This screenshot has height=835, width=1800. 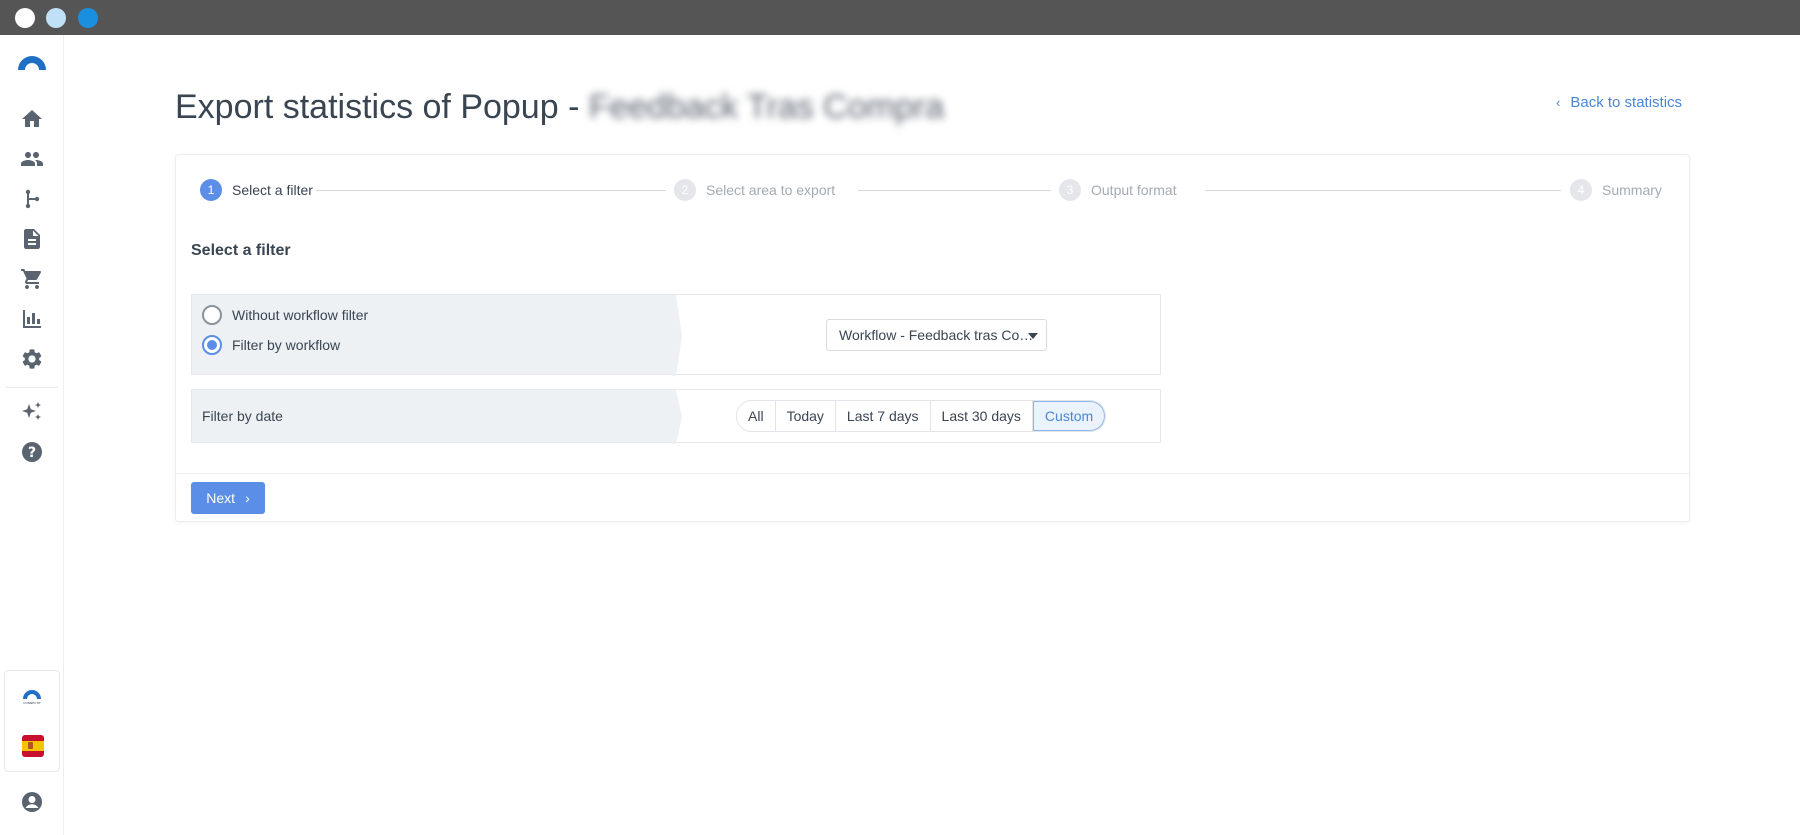 I want to click on date-option-all: All, so click(x=756, y=416).